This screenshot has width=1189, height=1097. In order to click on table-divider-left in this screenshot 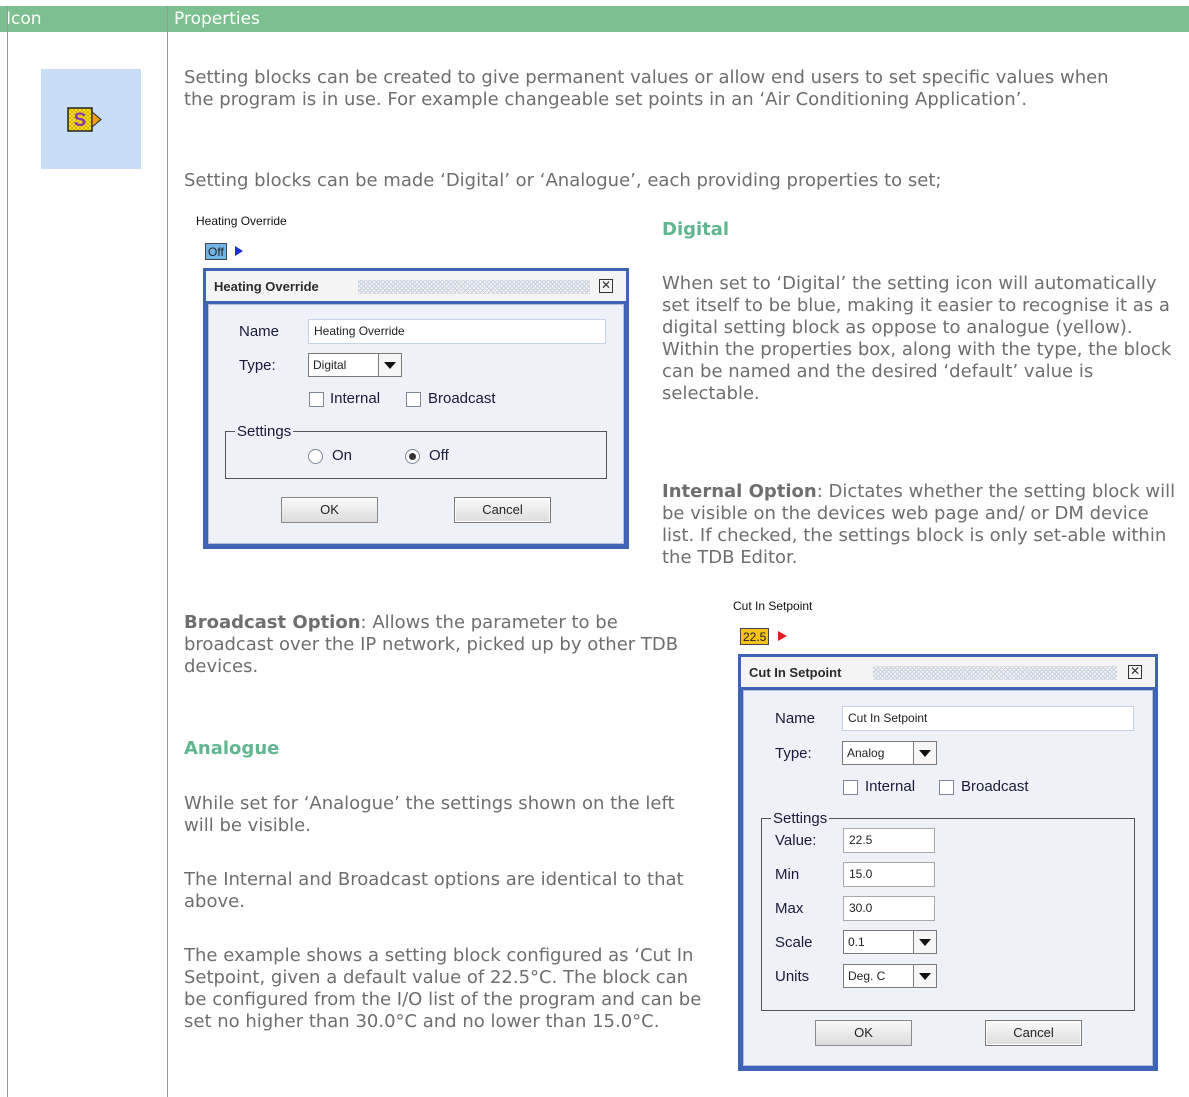, I will do `click(7, 551)`.